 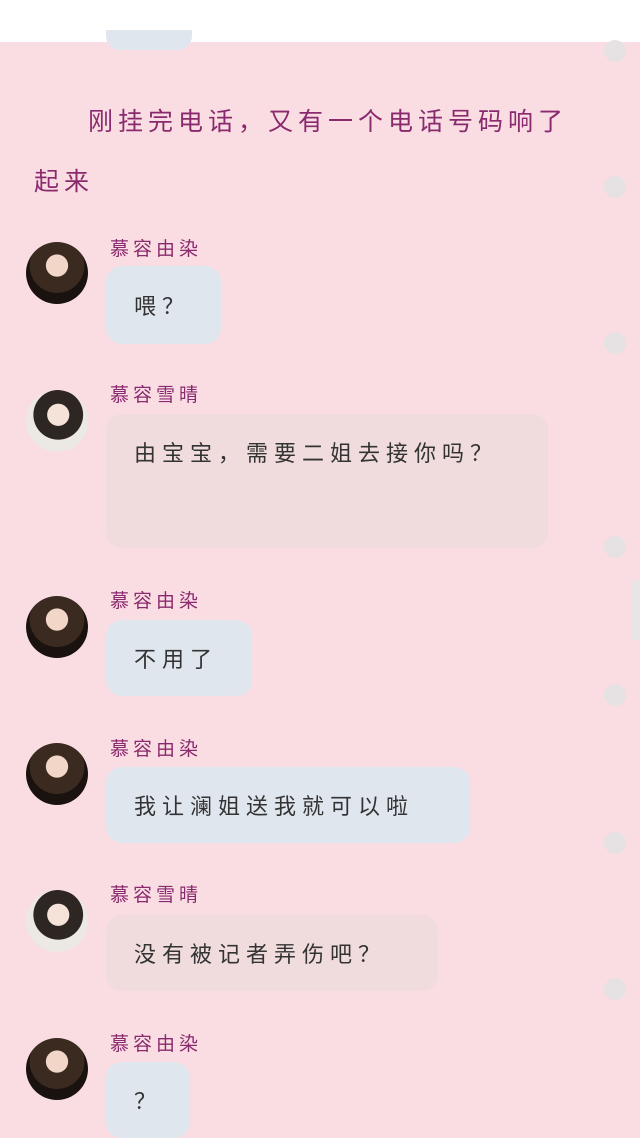 What do you see at coordinates (163, 305) in the screenshot?
I see `message-bubble: 喂？` at bounding box center [163, 305].